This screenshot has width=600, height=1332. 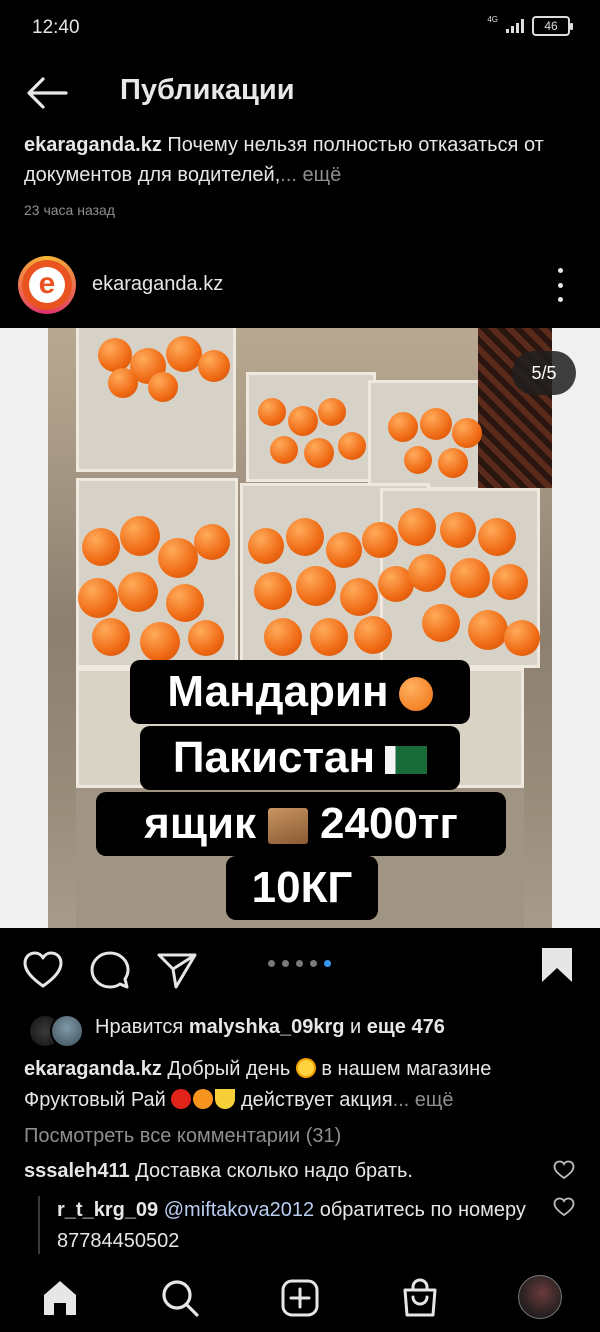 I want to click on avatar-logo: e, so click(x=47, y=285).